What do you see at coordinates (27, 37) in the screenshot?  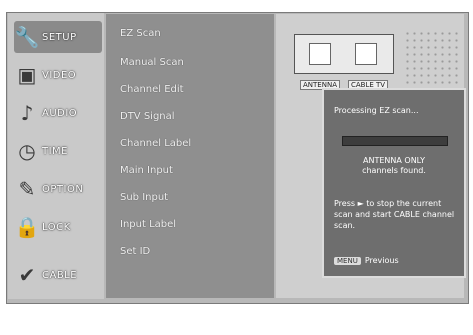 I see `setup-icon: 🔧` at bounding box center [27, 37].